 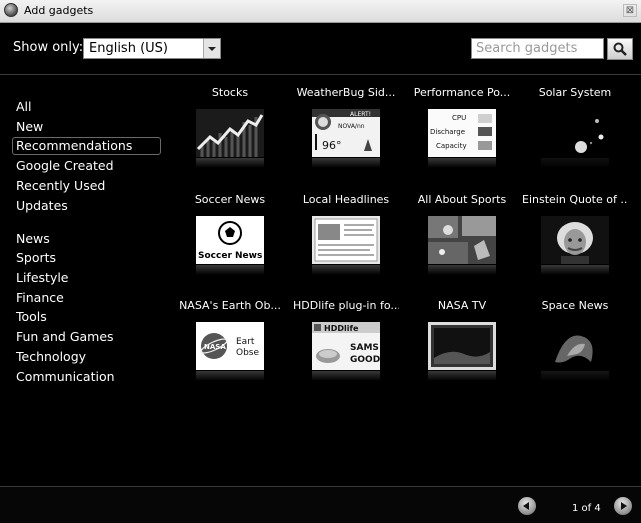 I want to click on perf-row-cpu: CPU, so click(x=459, y=118).